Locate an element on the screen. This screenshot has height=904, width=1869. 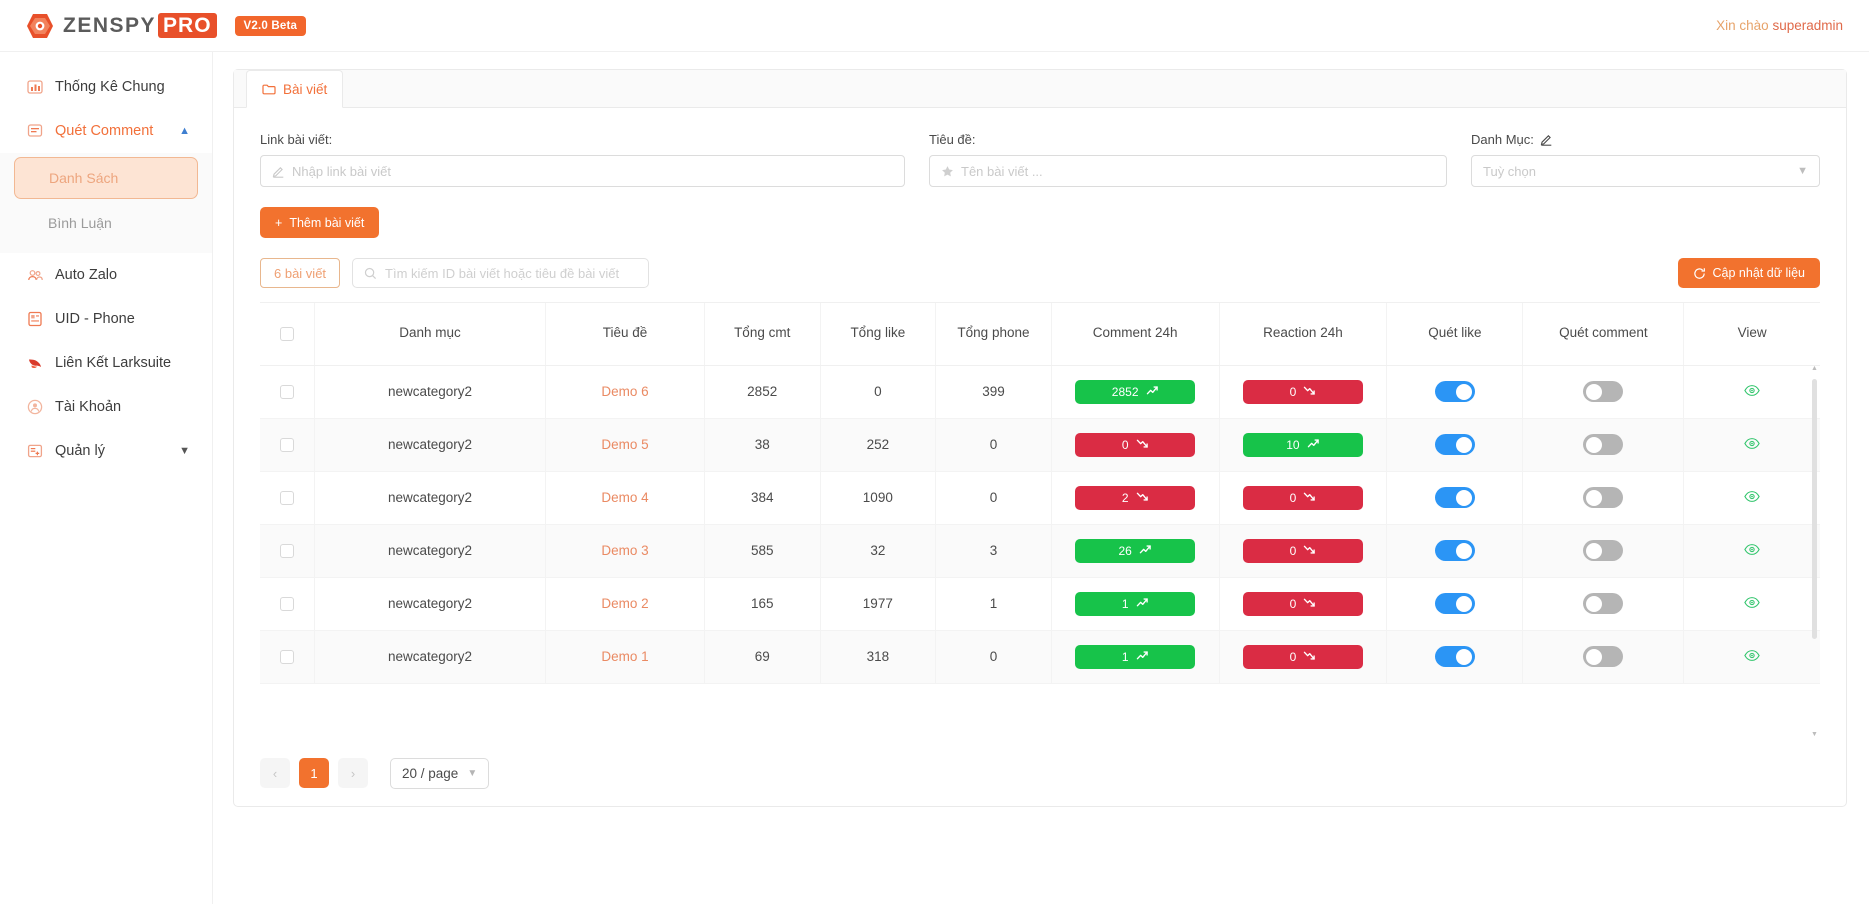
pagination-next: › is located at coordinates (353, 773).